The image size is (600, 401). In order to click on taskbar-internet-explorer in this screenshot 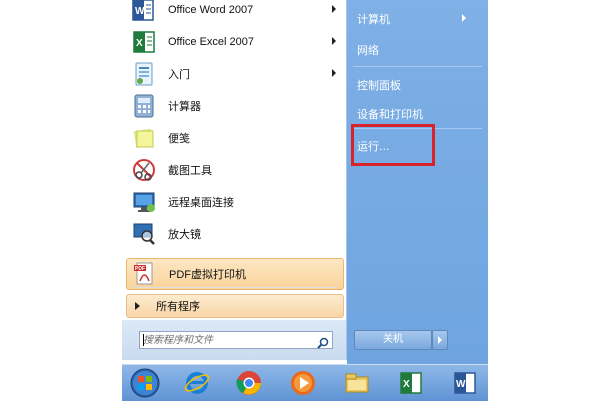, I will do `click(197, 383)`.